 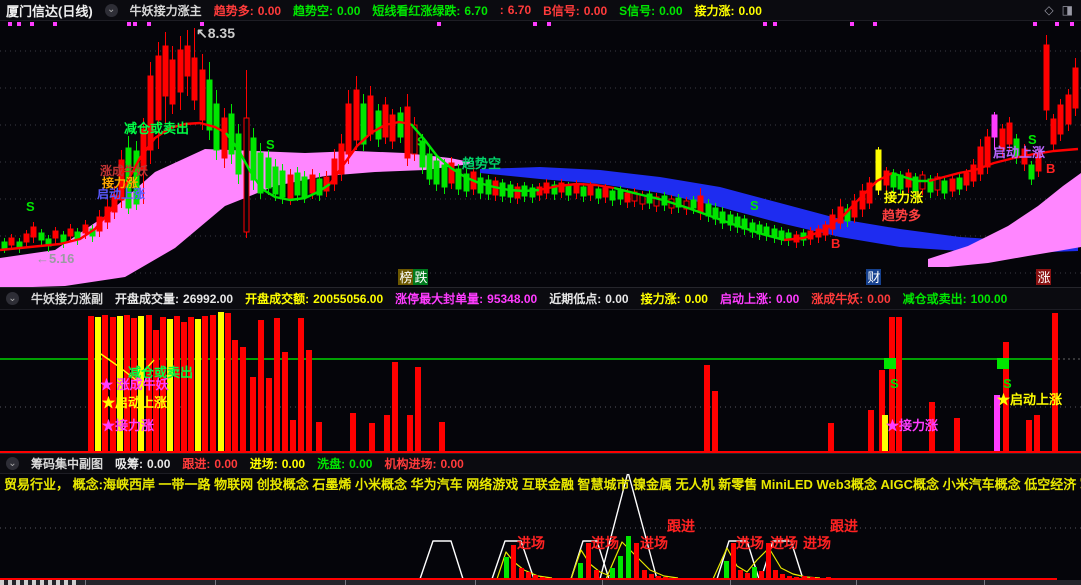 I want to click on indicator-item-wash: 洗盘: 0.00, so click(x=345, y=464).